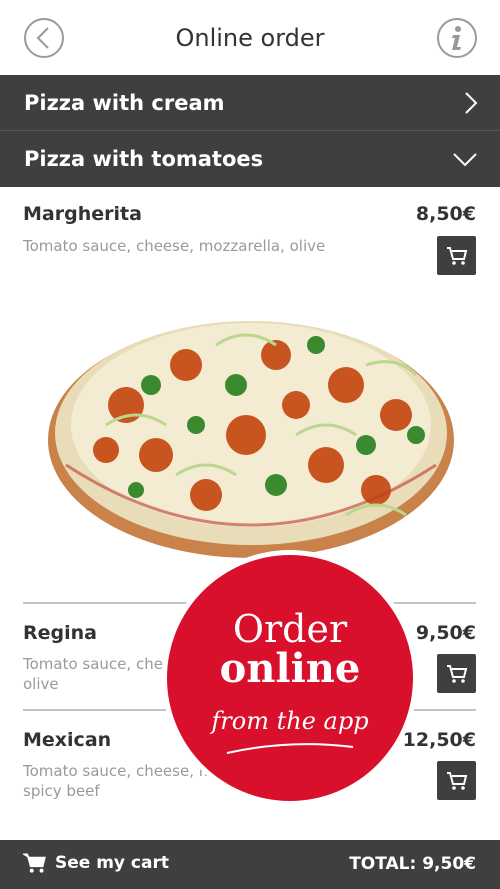  Describe the element at coordinates (445, 214) in the screenshot. I see `item-price-margherita: 8,50€` at that location.